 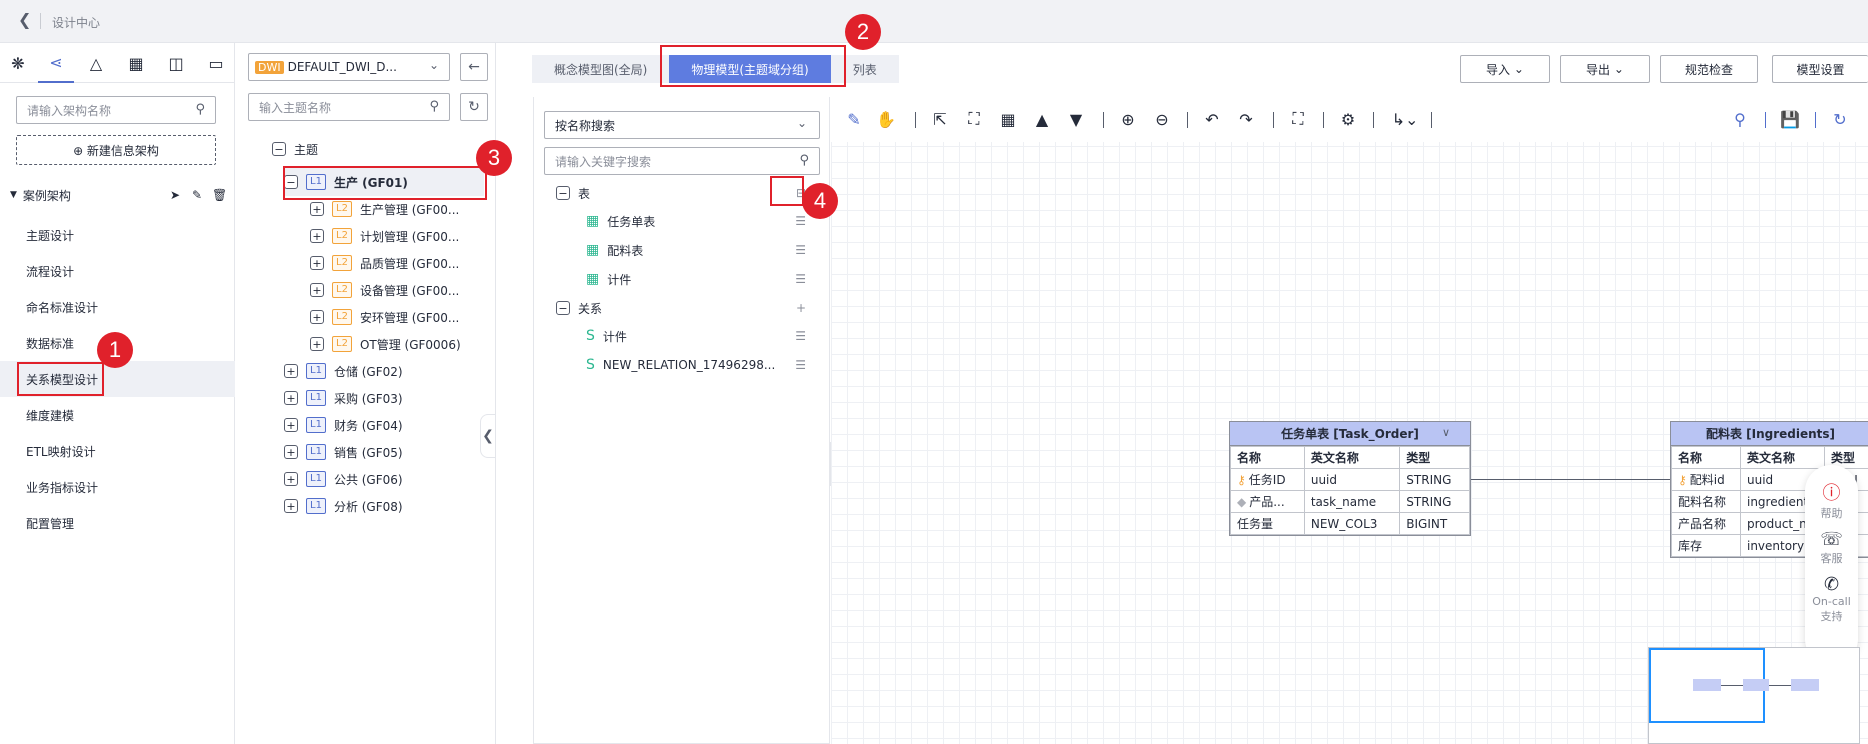 What do you see at coordinates (349, 107) in the screenshot?
I see `subject-search-input: 输入主题名称 ⚲` at bounding box center [349, 107].